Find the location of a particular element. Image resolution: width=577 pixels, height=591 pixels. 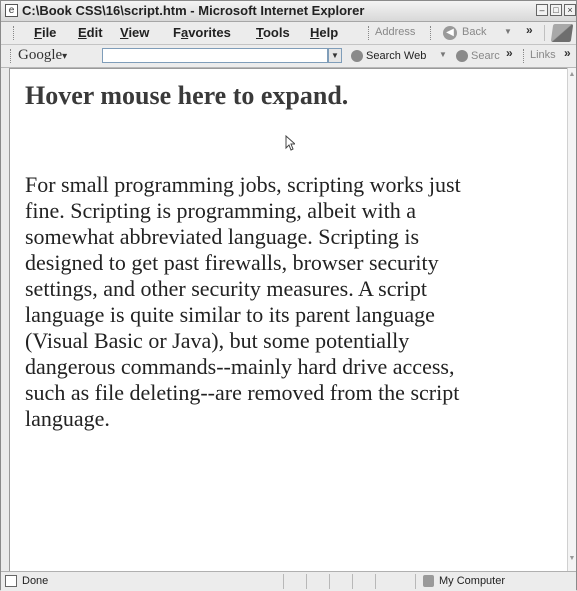

menu-file: File is located at coordinates (45, 32).